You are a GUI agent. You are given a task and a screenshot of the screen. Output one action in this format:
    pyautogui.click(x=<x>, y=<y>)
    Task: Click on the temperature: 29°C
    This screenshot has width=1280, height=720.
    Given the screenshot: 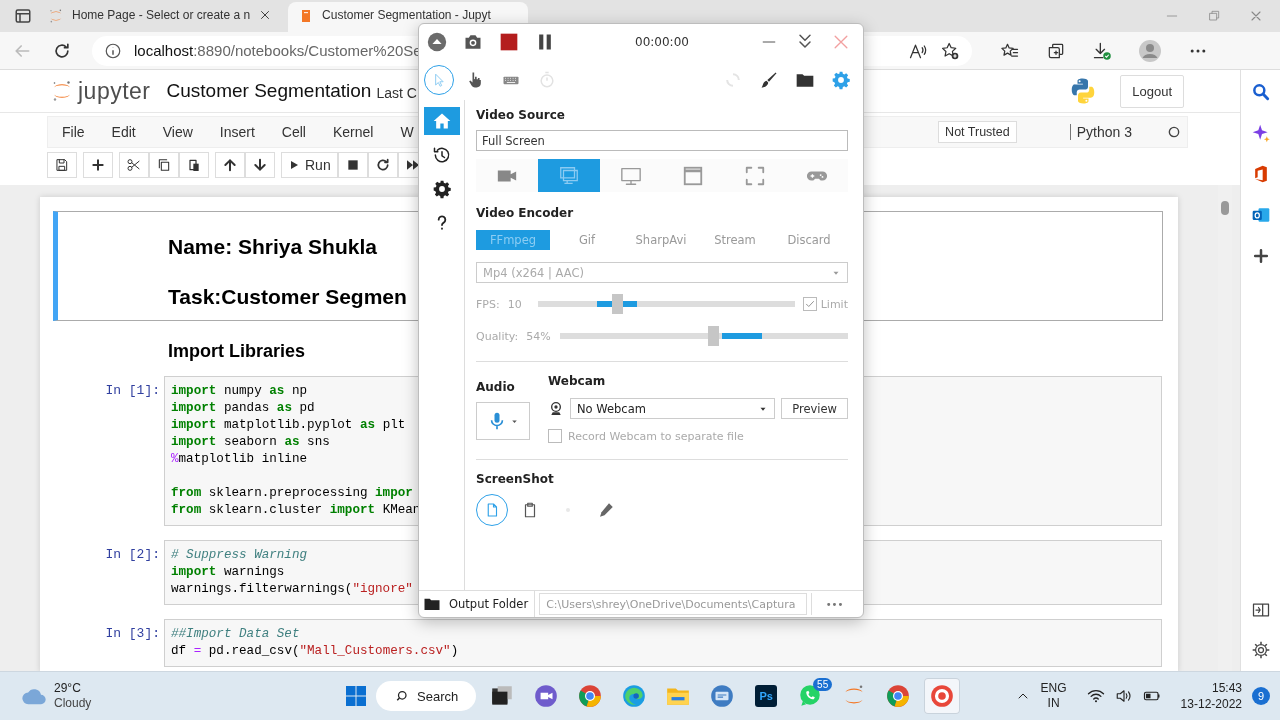 What is the action you would take?
    pyautogui.click(x=68, y=688)
    